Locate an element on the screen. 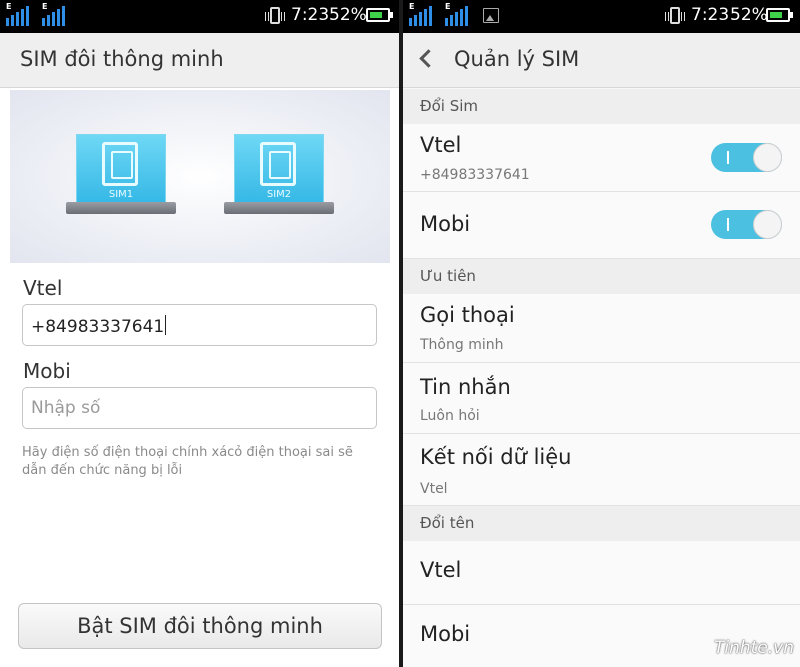  header: SIM đôi thông minh is located at coordinates (199, 60).